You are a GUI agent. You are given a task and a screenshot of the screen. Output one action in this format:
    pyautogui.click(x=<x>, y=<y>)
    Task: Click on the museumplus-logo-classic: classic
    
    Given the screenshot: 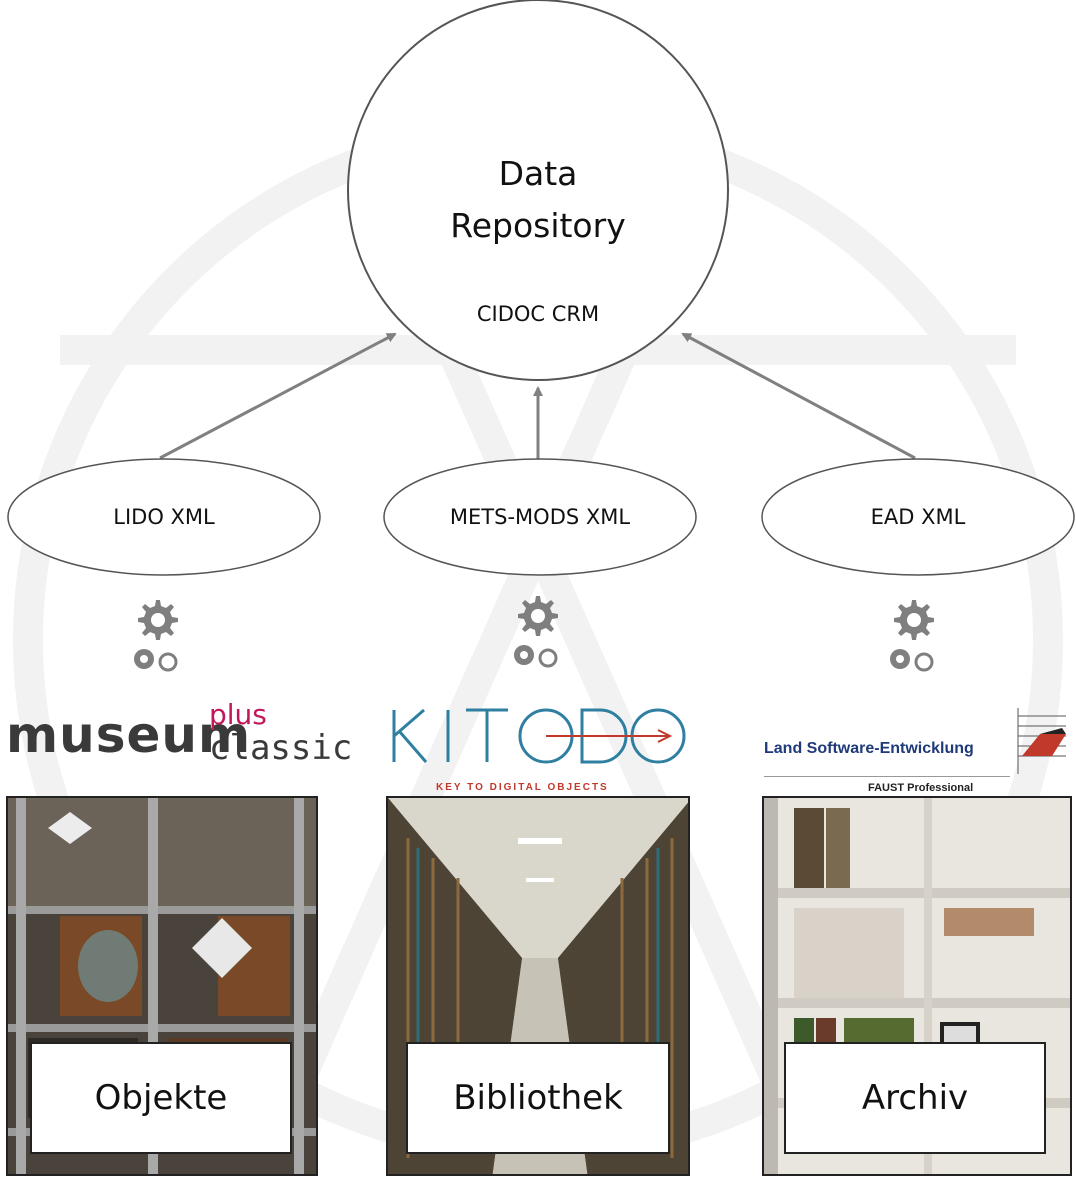 What is the action you would take?
    pyautogui.click(x=281, y=748)
    